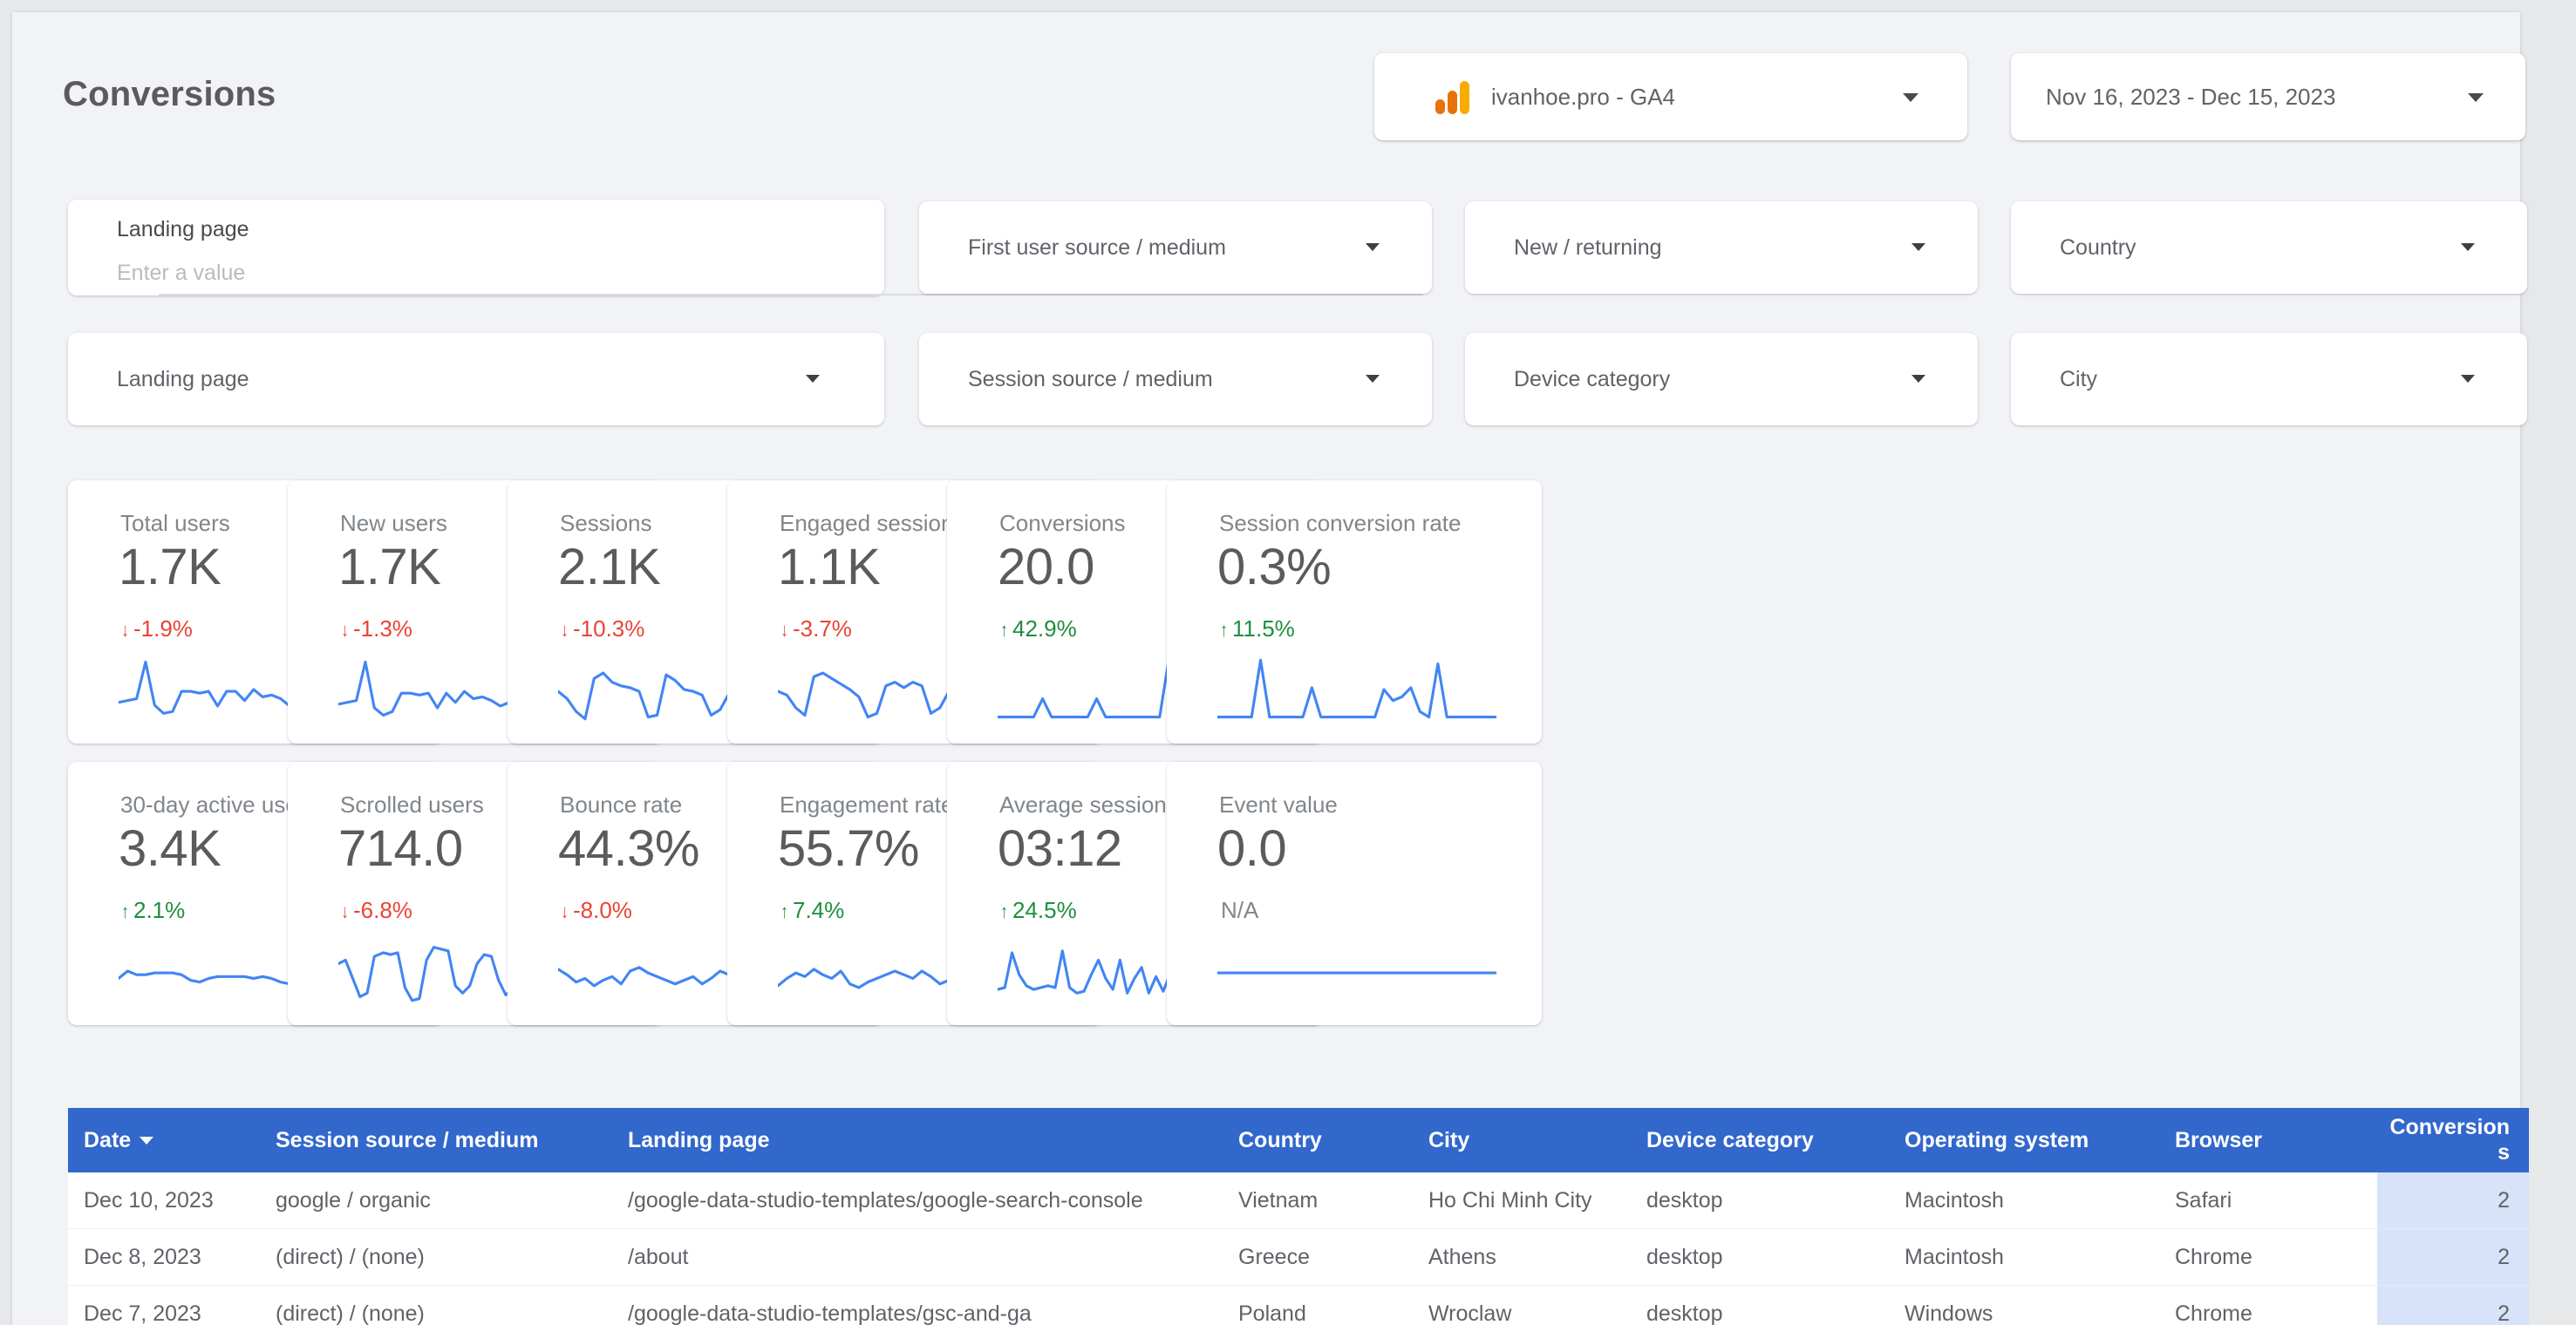 The width and height of the screenshot is (2576, 1325). I want to click on table-header-city: City, so click(1522, 1140).